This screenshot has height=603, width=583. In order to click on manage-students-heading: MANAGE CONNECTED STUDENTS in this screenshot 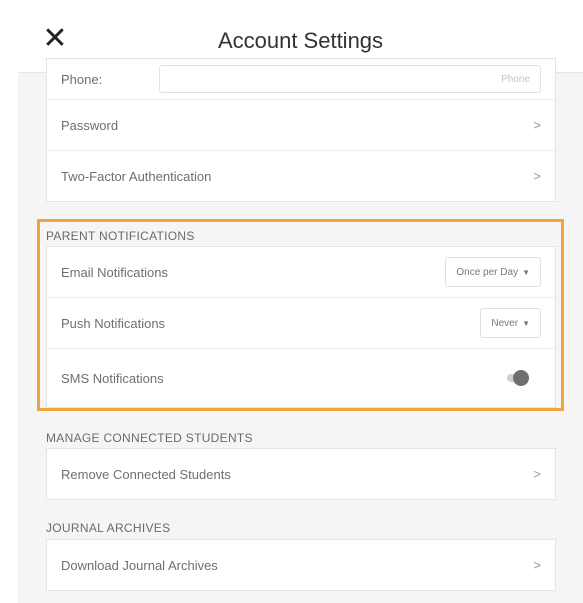, I will do `click(149, 438)`.